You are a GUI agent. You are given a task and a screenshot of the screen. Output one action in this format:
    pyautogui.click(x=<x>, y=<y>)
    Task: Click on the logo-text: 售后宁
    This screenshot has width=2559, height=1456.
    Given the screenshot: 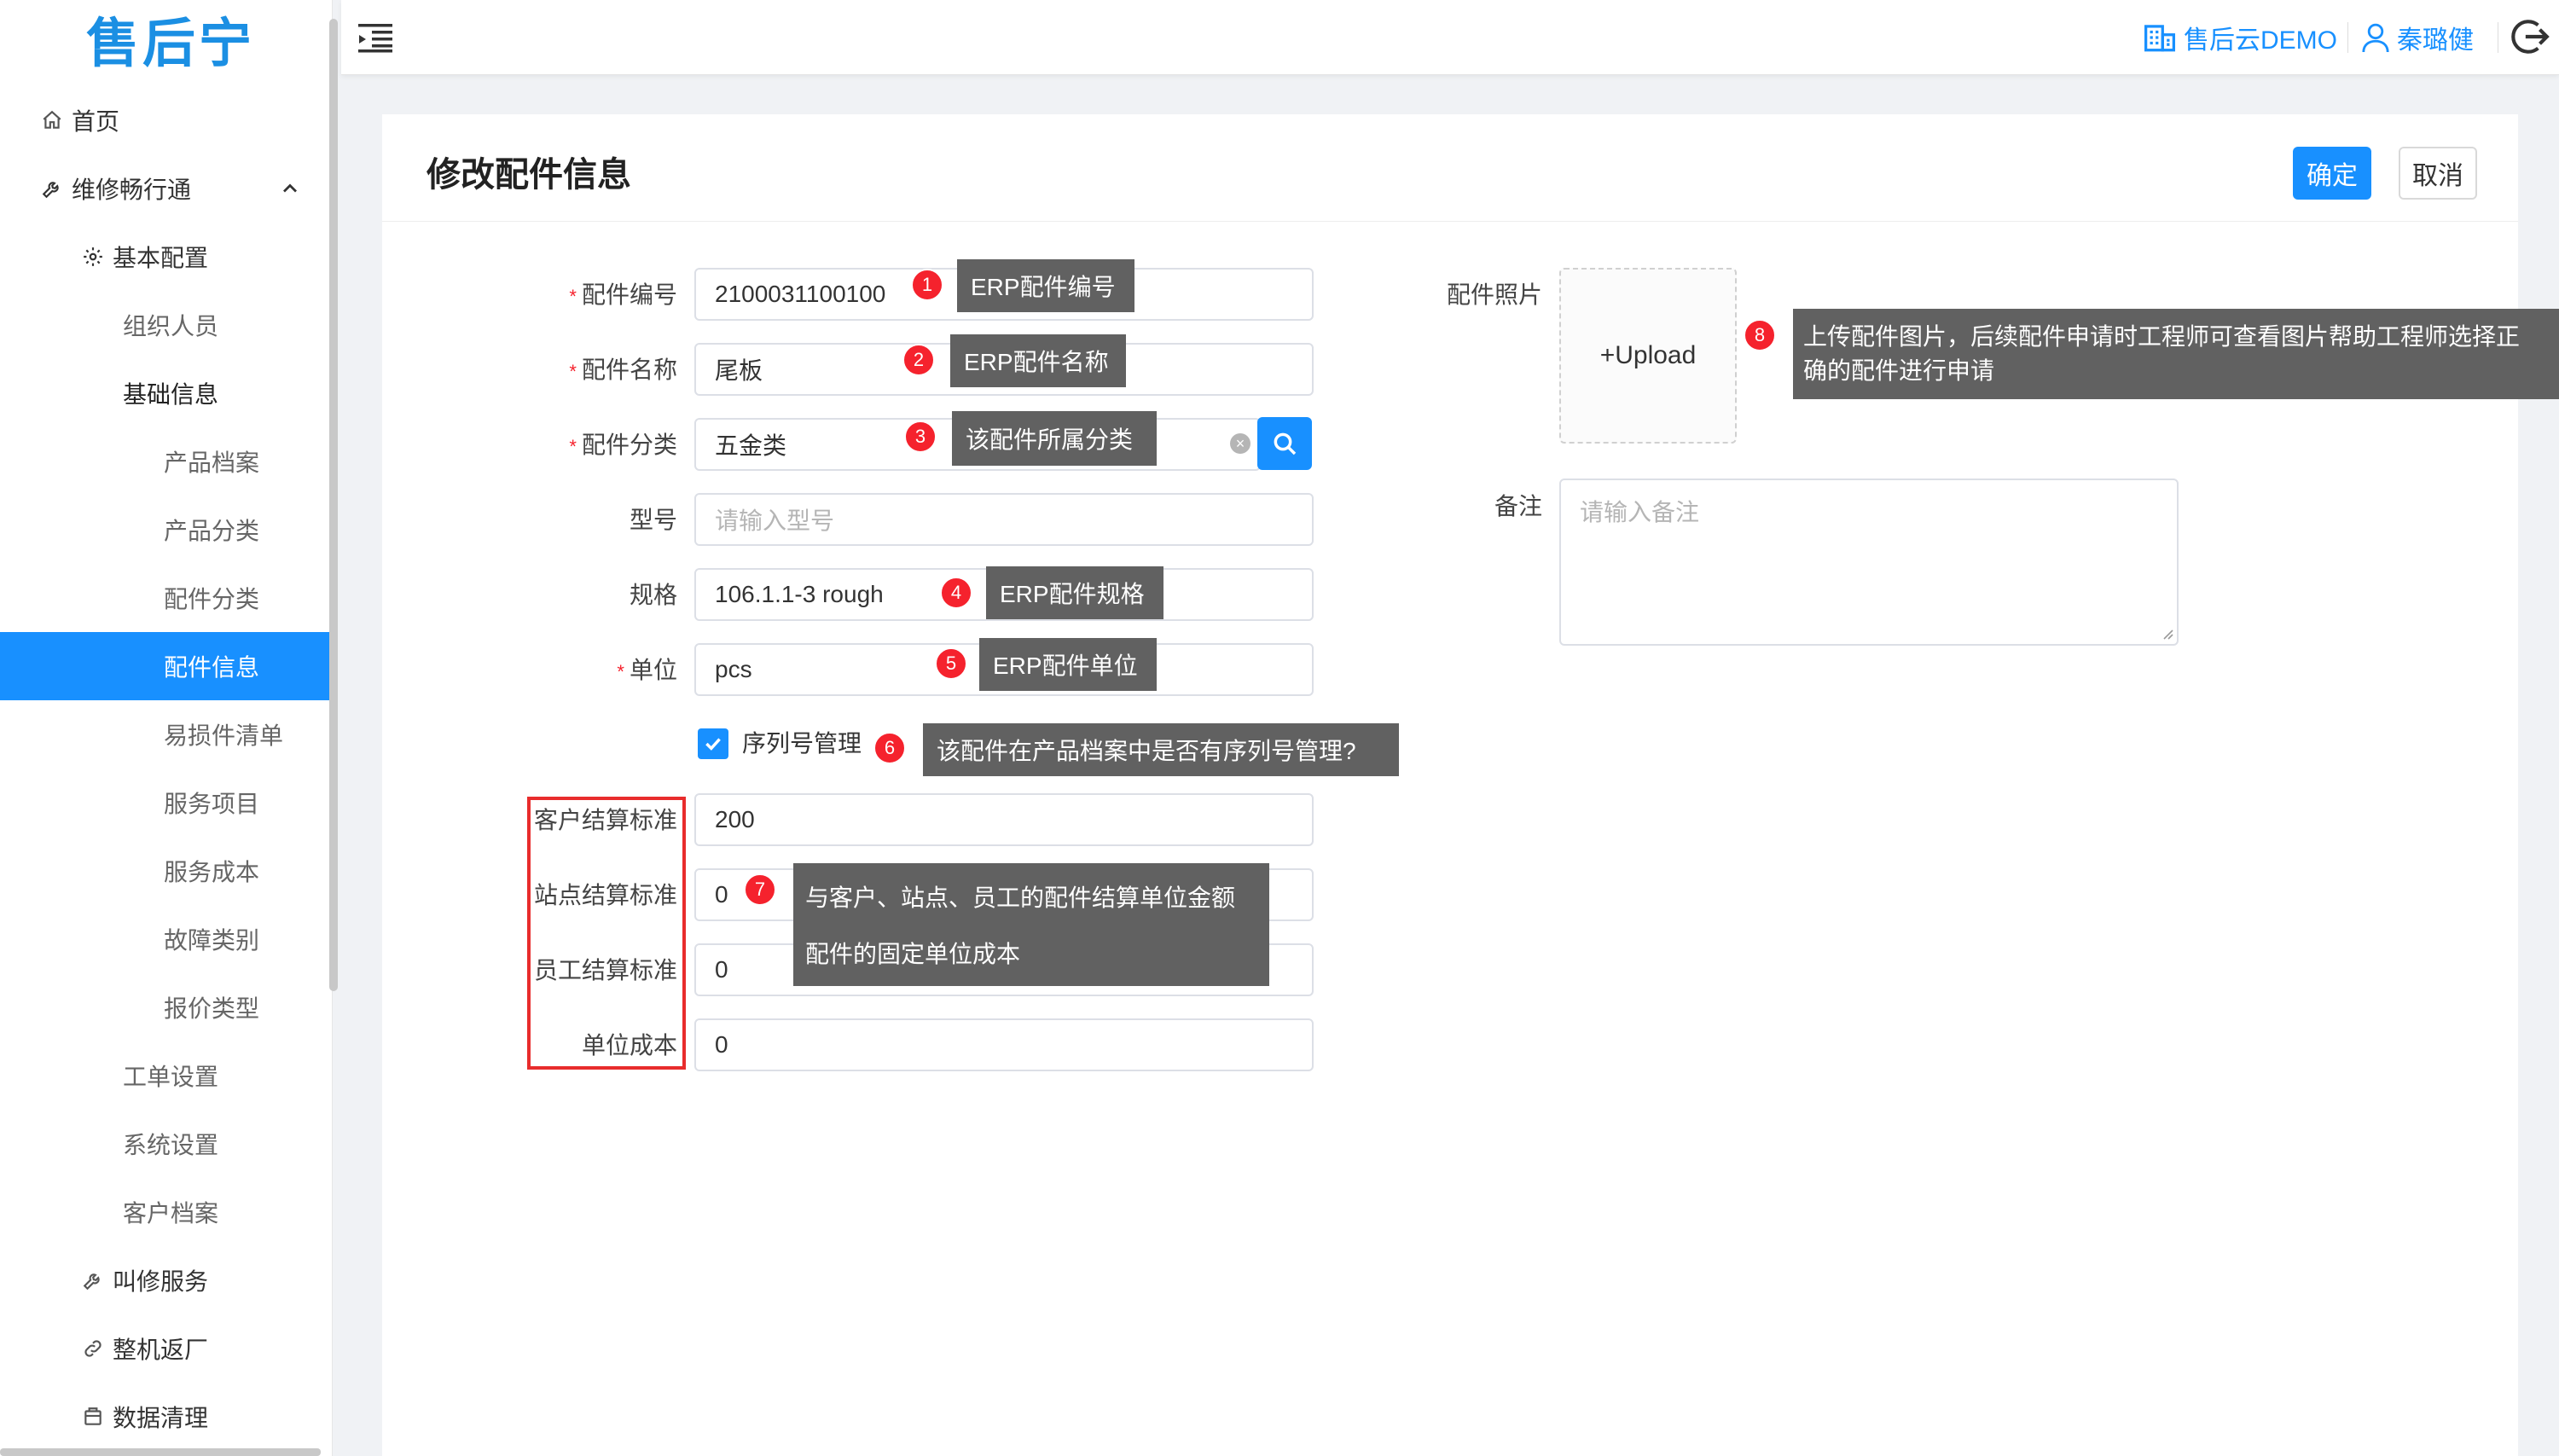 What is the action you would take?
    pyautogui.click(x=170, y=44)
    